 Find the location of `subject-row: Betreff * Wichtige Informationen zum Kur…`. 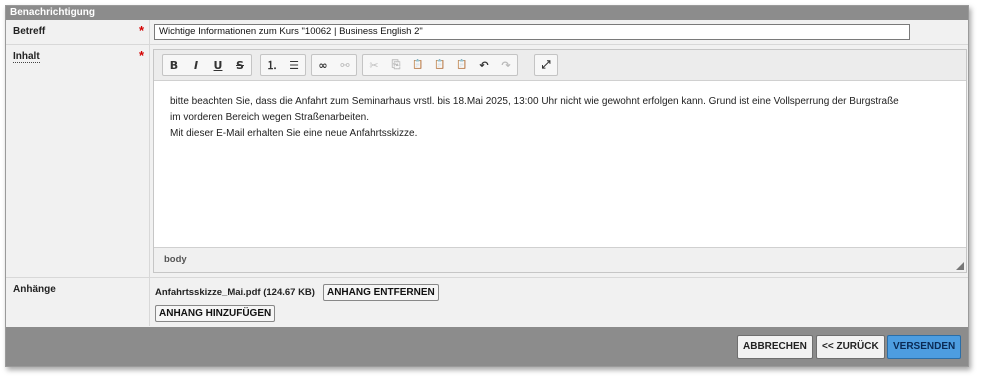

subject-row: Betreff * Wichtige Informationen zum Kur… is located at coordinates (487, 32).